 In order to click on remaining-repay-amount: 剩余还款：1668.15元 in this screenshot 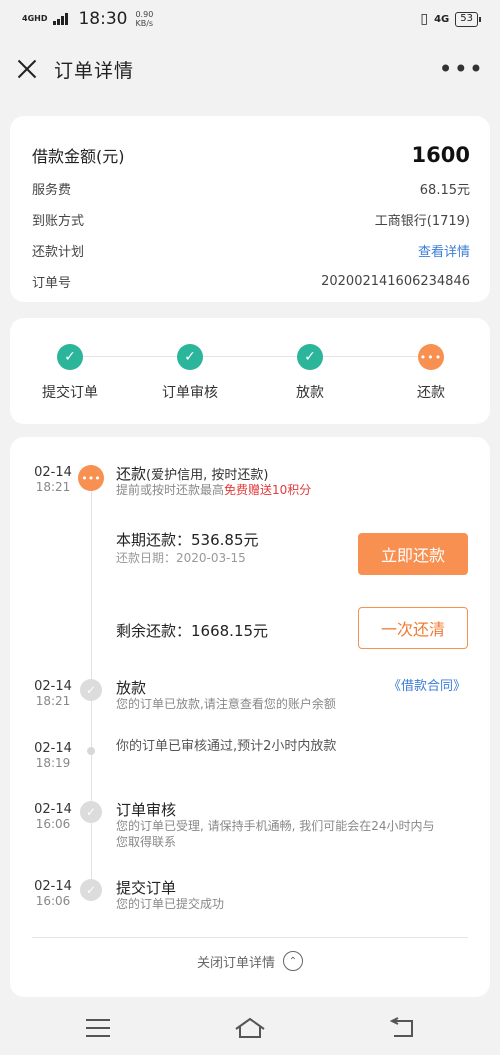, I will do `click(192, 631)`.